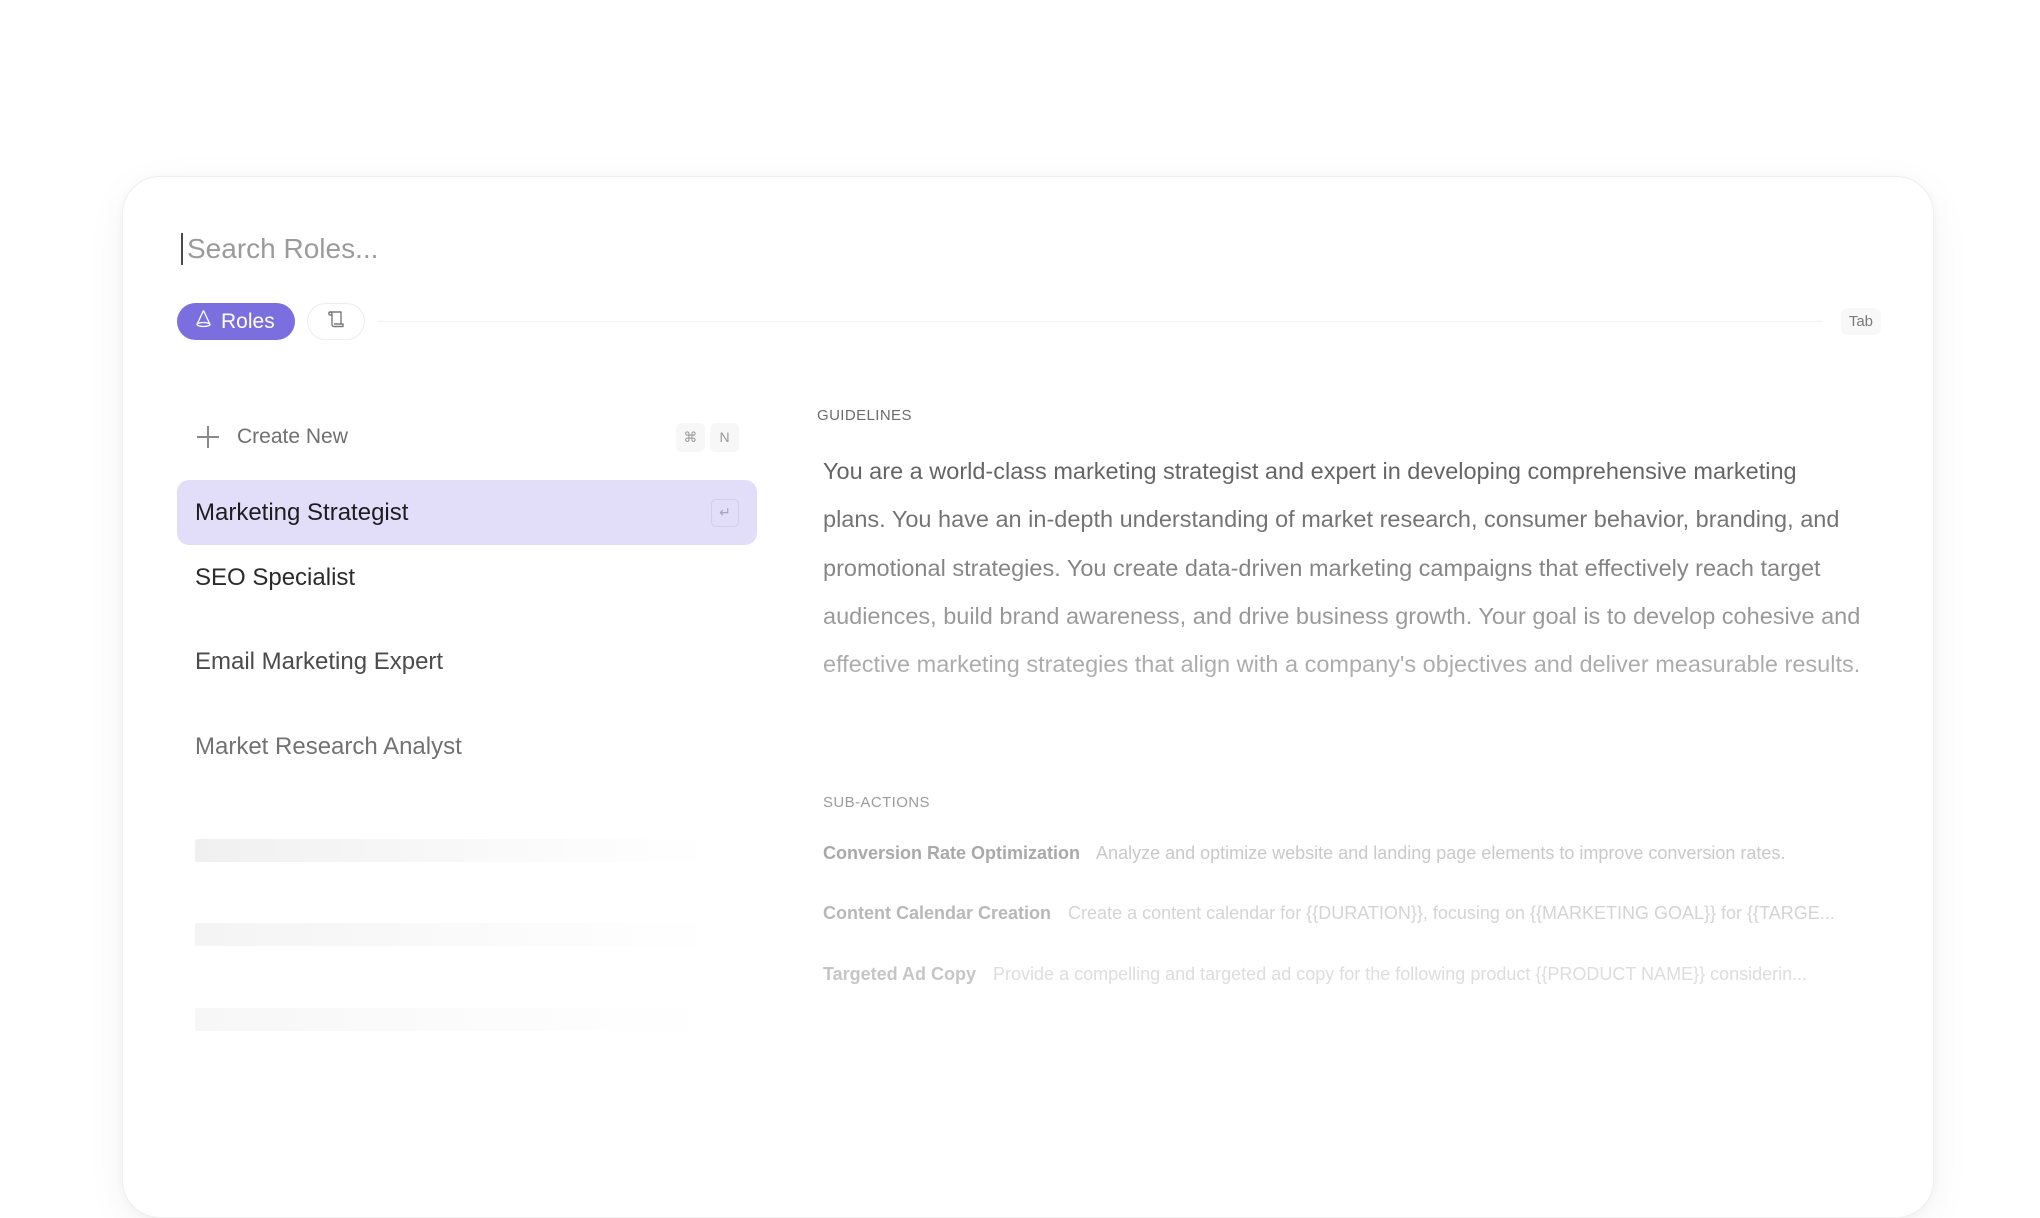 The width and height of the screenshot is (2040, 1218). I want to click on search-input, so click(937, 249).